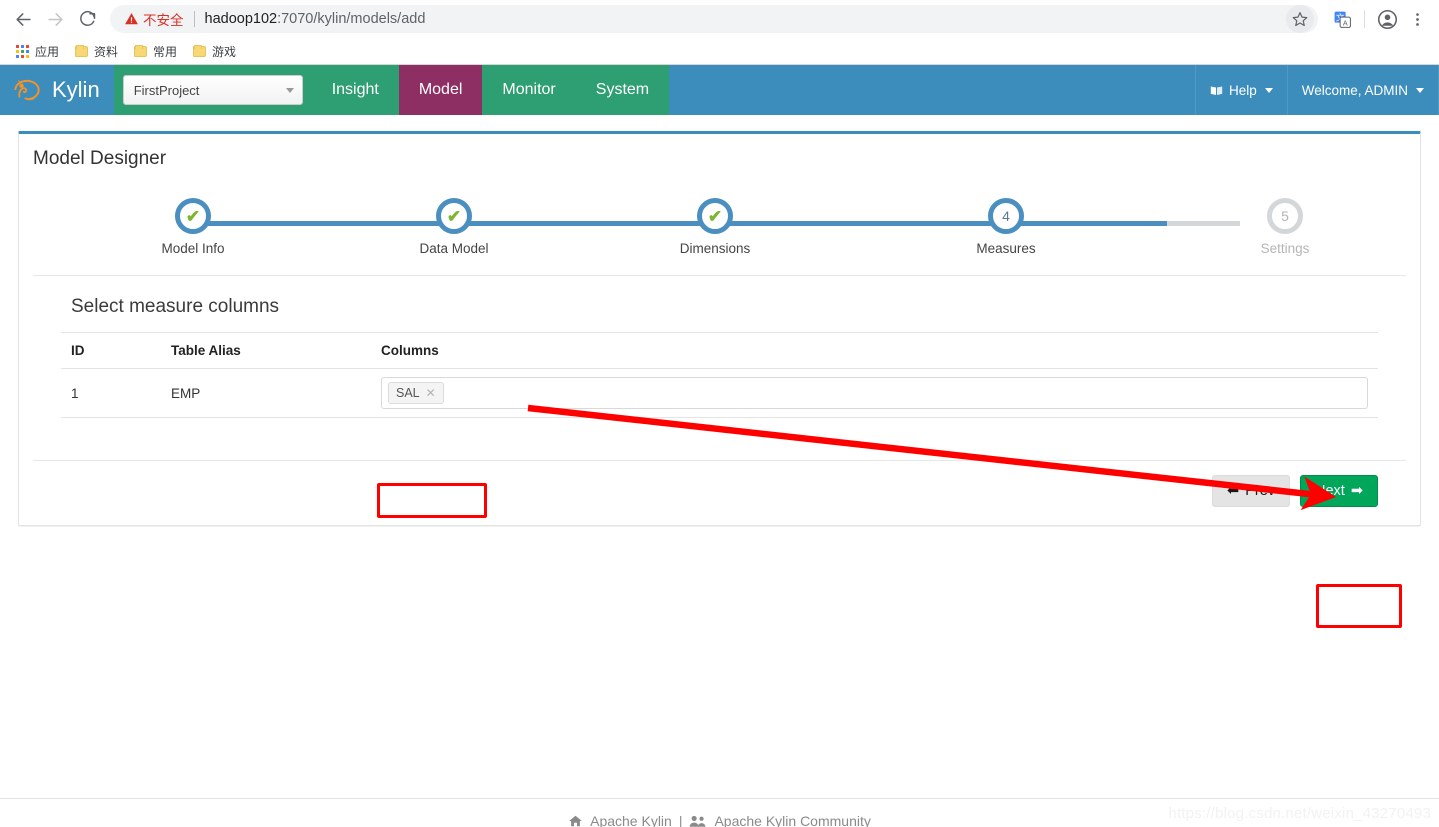 This screenshot has height=827, width=1439. I want to click on book-icon, so click(1216, 90).